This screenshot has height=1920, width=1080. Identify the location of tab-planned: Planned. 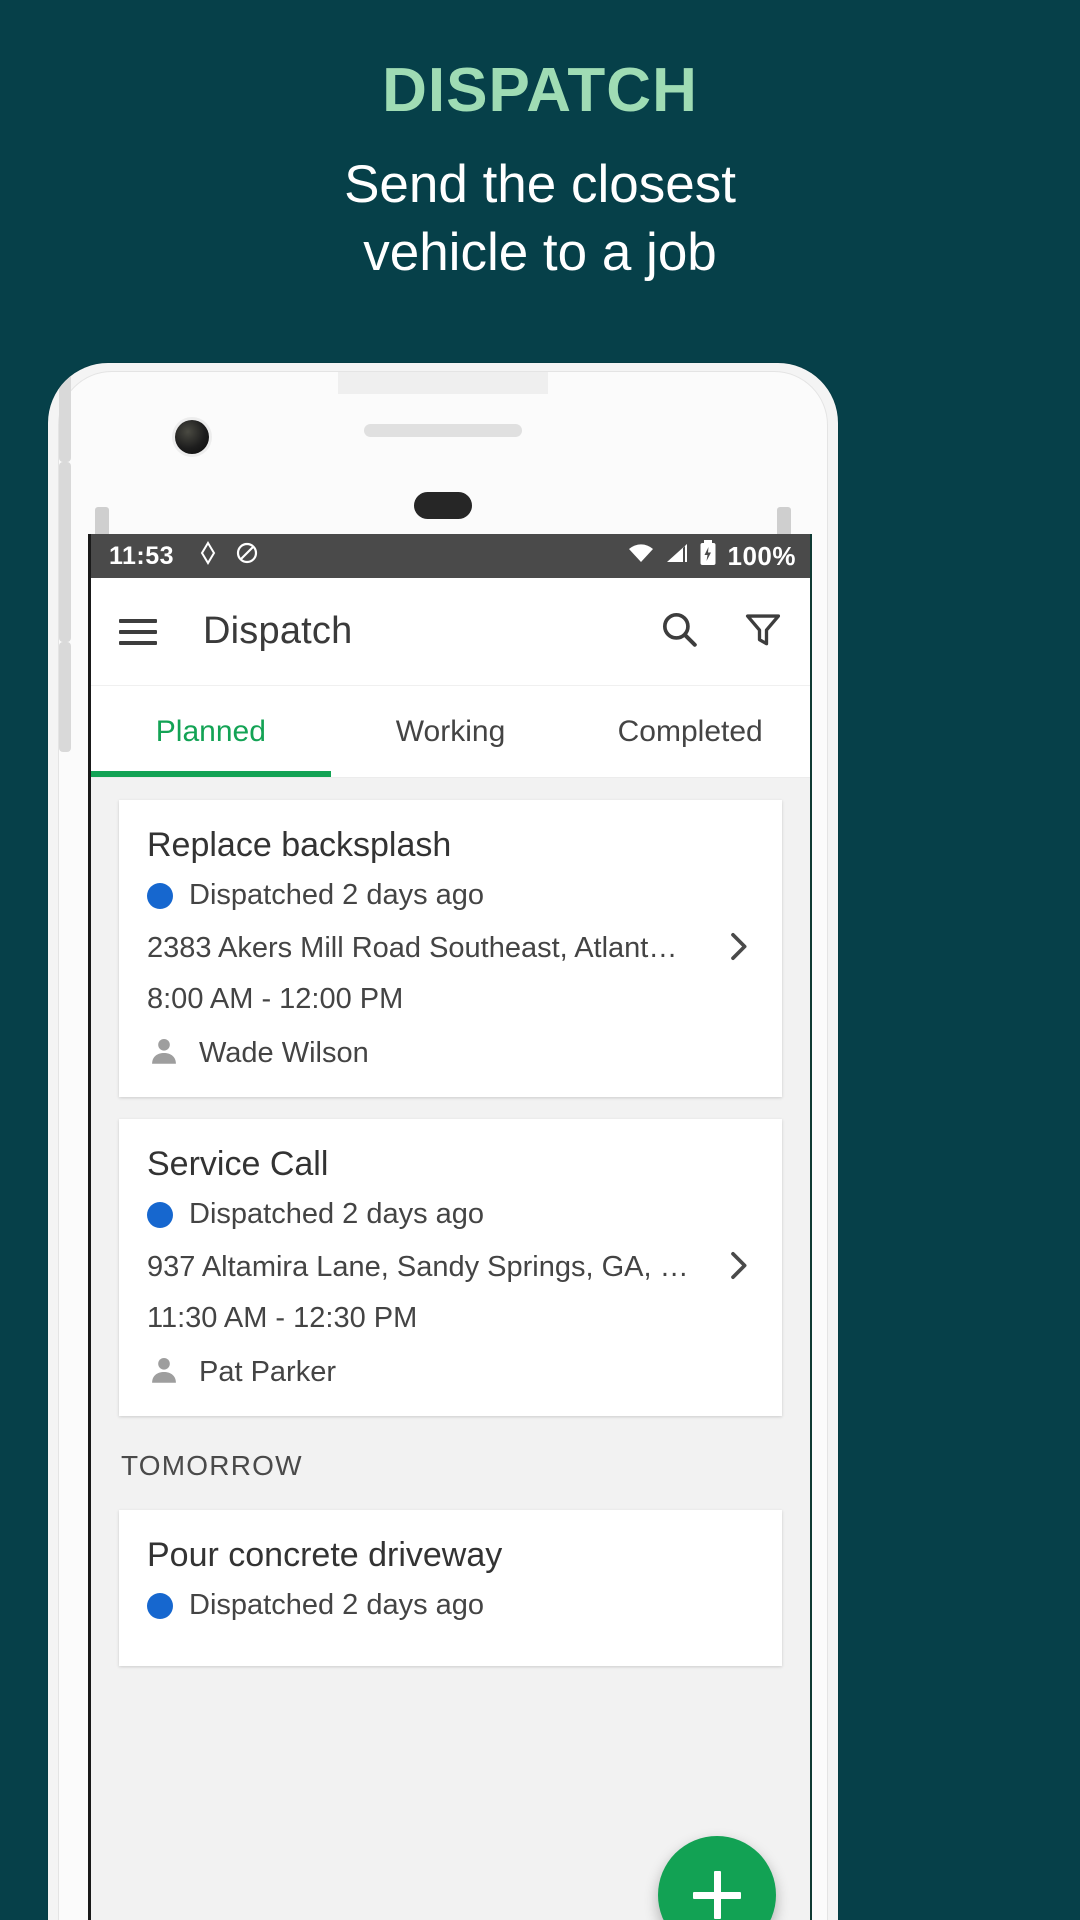
(211, 731).